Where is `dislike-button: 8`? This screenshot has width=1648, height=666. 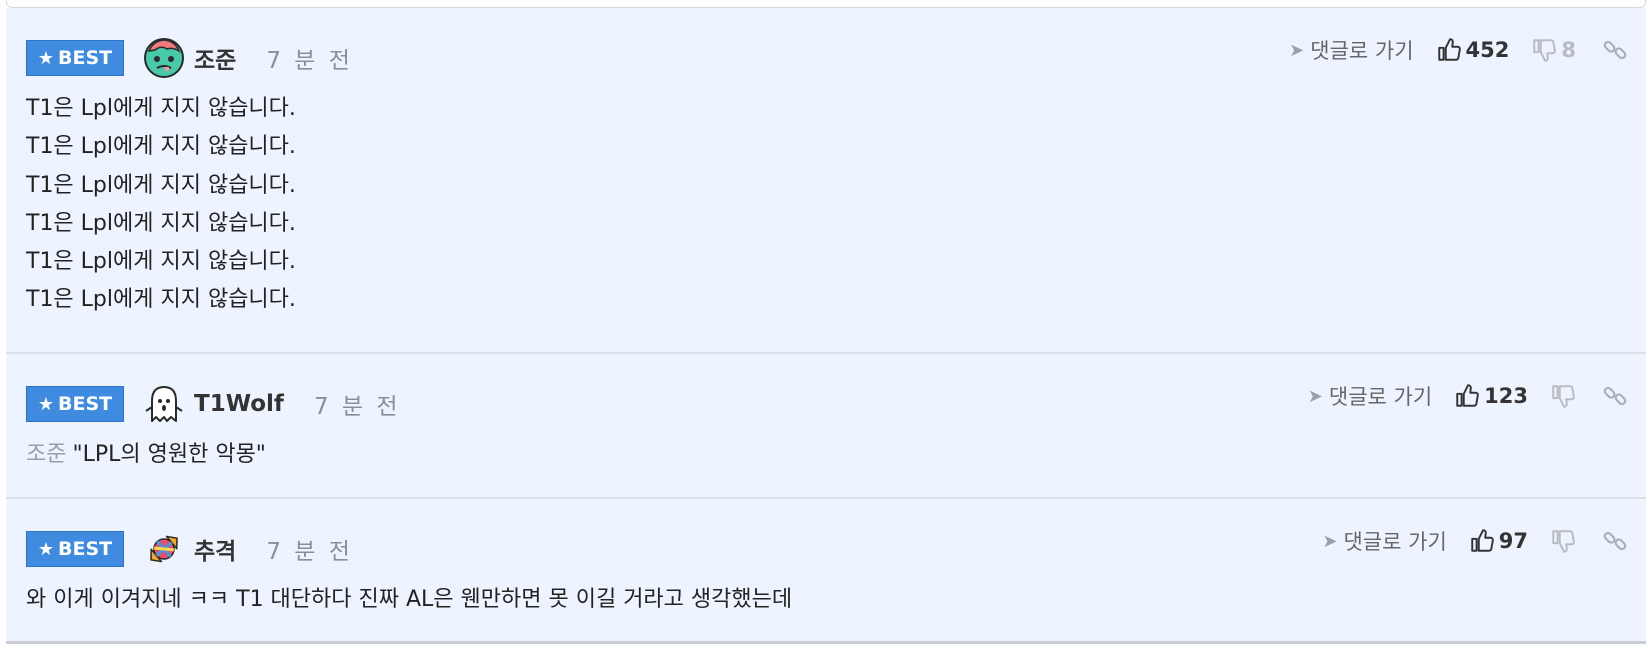
dislike-button: 8 is located at coordinates (1553, 50).